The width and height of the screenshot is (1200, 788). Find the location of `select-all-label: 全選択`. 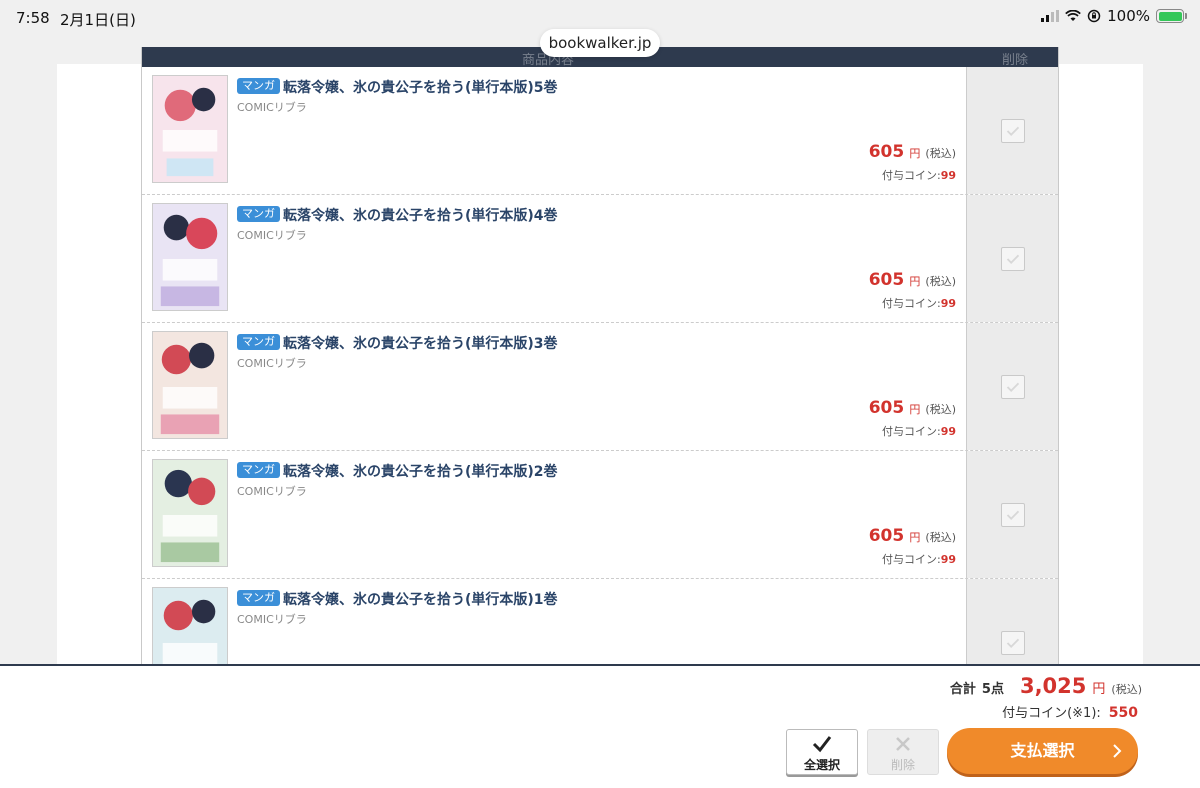

select-all-label: 全選択 is located at coordinates (821, 765).